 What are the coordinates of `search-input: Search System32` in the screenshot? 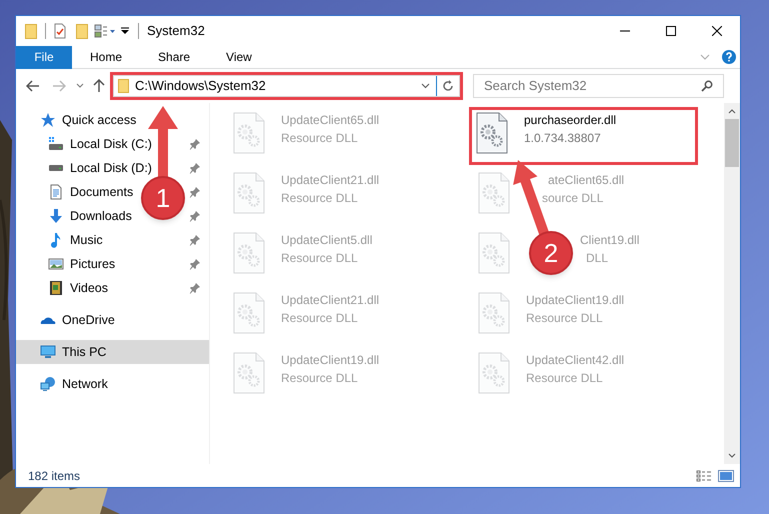 It's located at (592, 86).